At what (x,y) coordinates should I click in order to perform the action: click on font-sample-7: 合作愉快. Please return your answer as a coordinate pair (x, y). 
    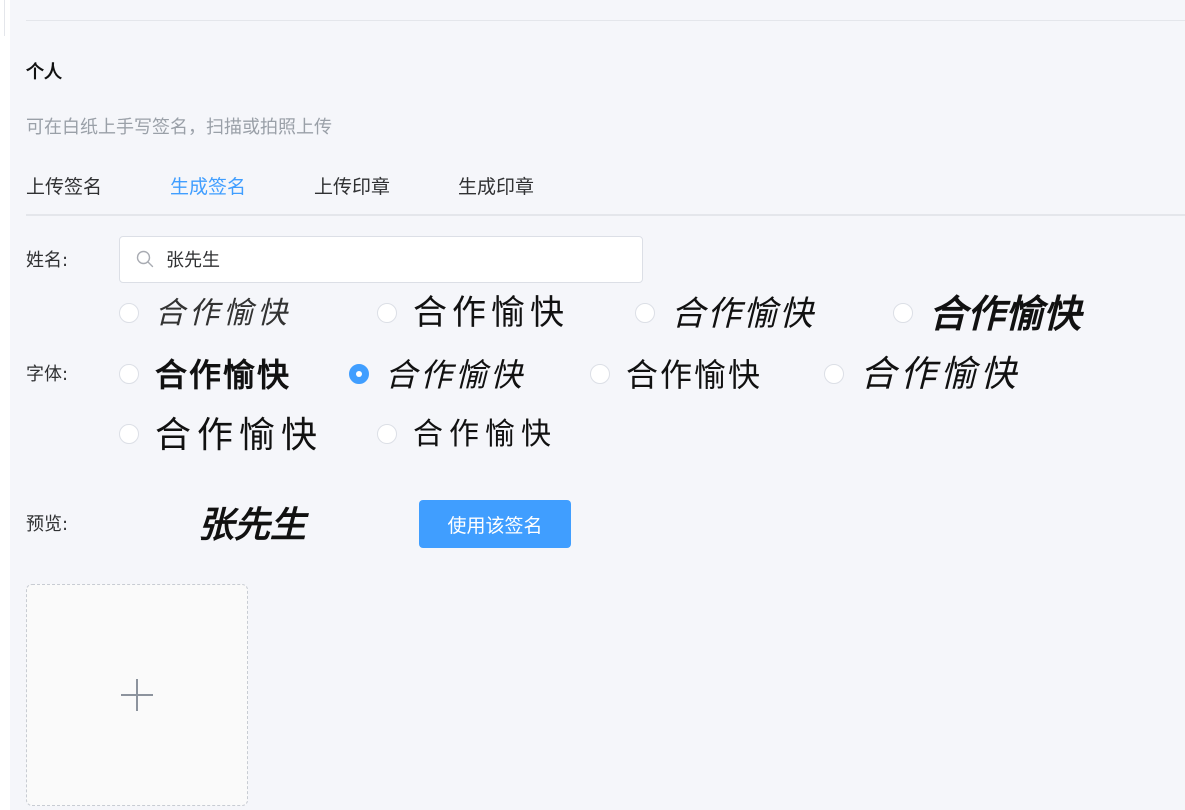
    Looking at the image, I should click on (694, 375).